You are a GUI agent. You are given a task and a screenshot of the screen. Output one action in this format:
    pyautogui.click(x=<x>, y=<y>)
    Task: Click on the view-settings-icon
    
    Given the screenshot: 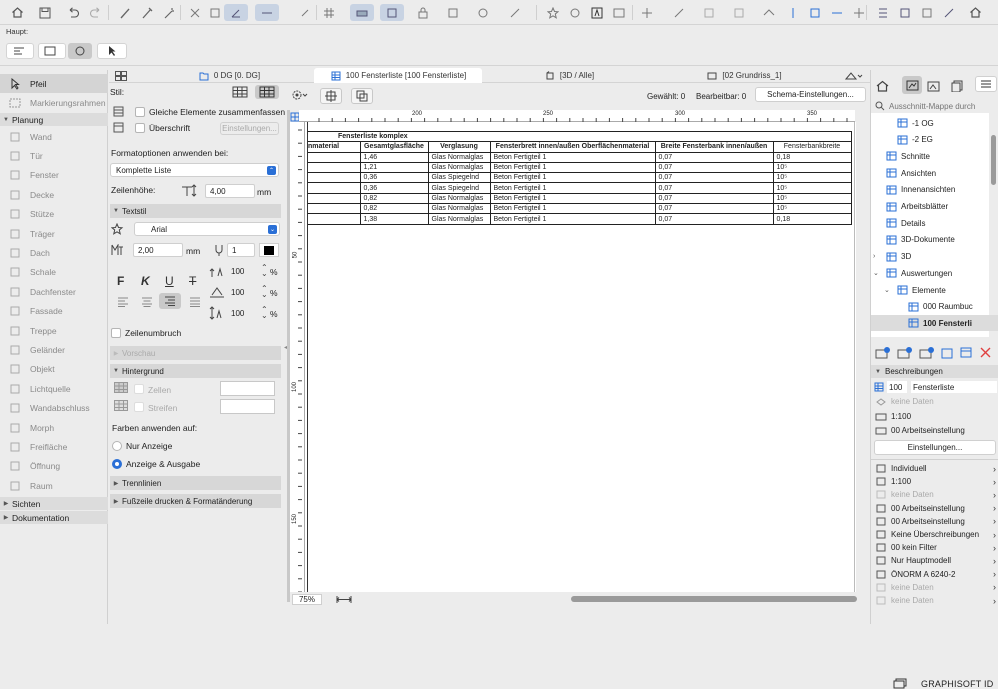 What is the action you would take?
    pyautogui.click(x=300, y=95)
    